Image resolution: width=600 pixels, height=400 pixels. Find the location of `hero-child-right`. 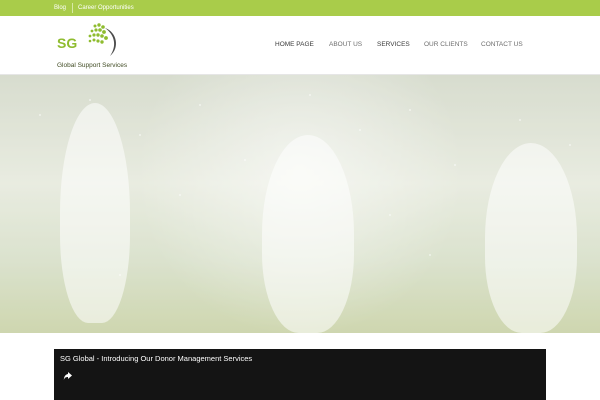

hero-child-right is located at coordinates (531, 238).